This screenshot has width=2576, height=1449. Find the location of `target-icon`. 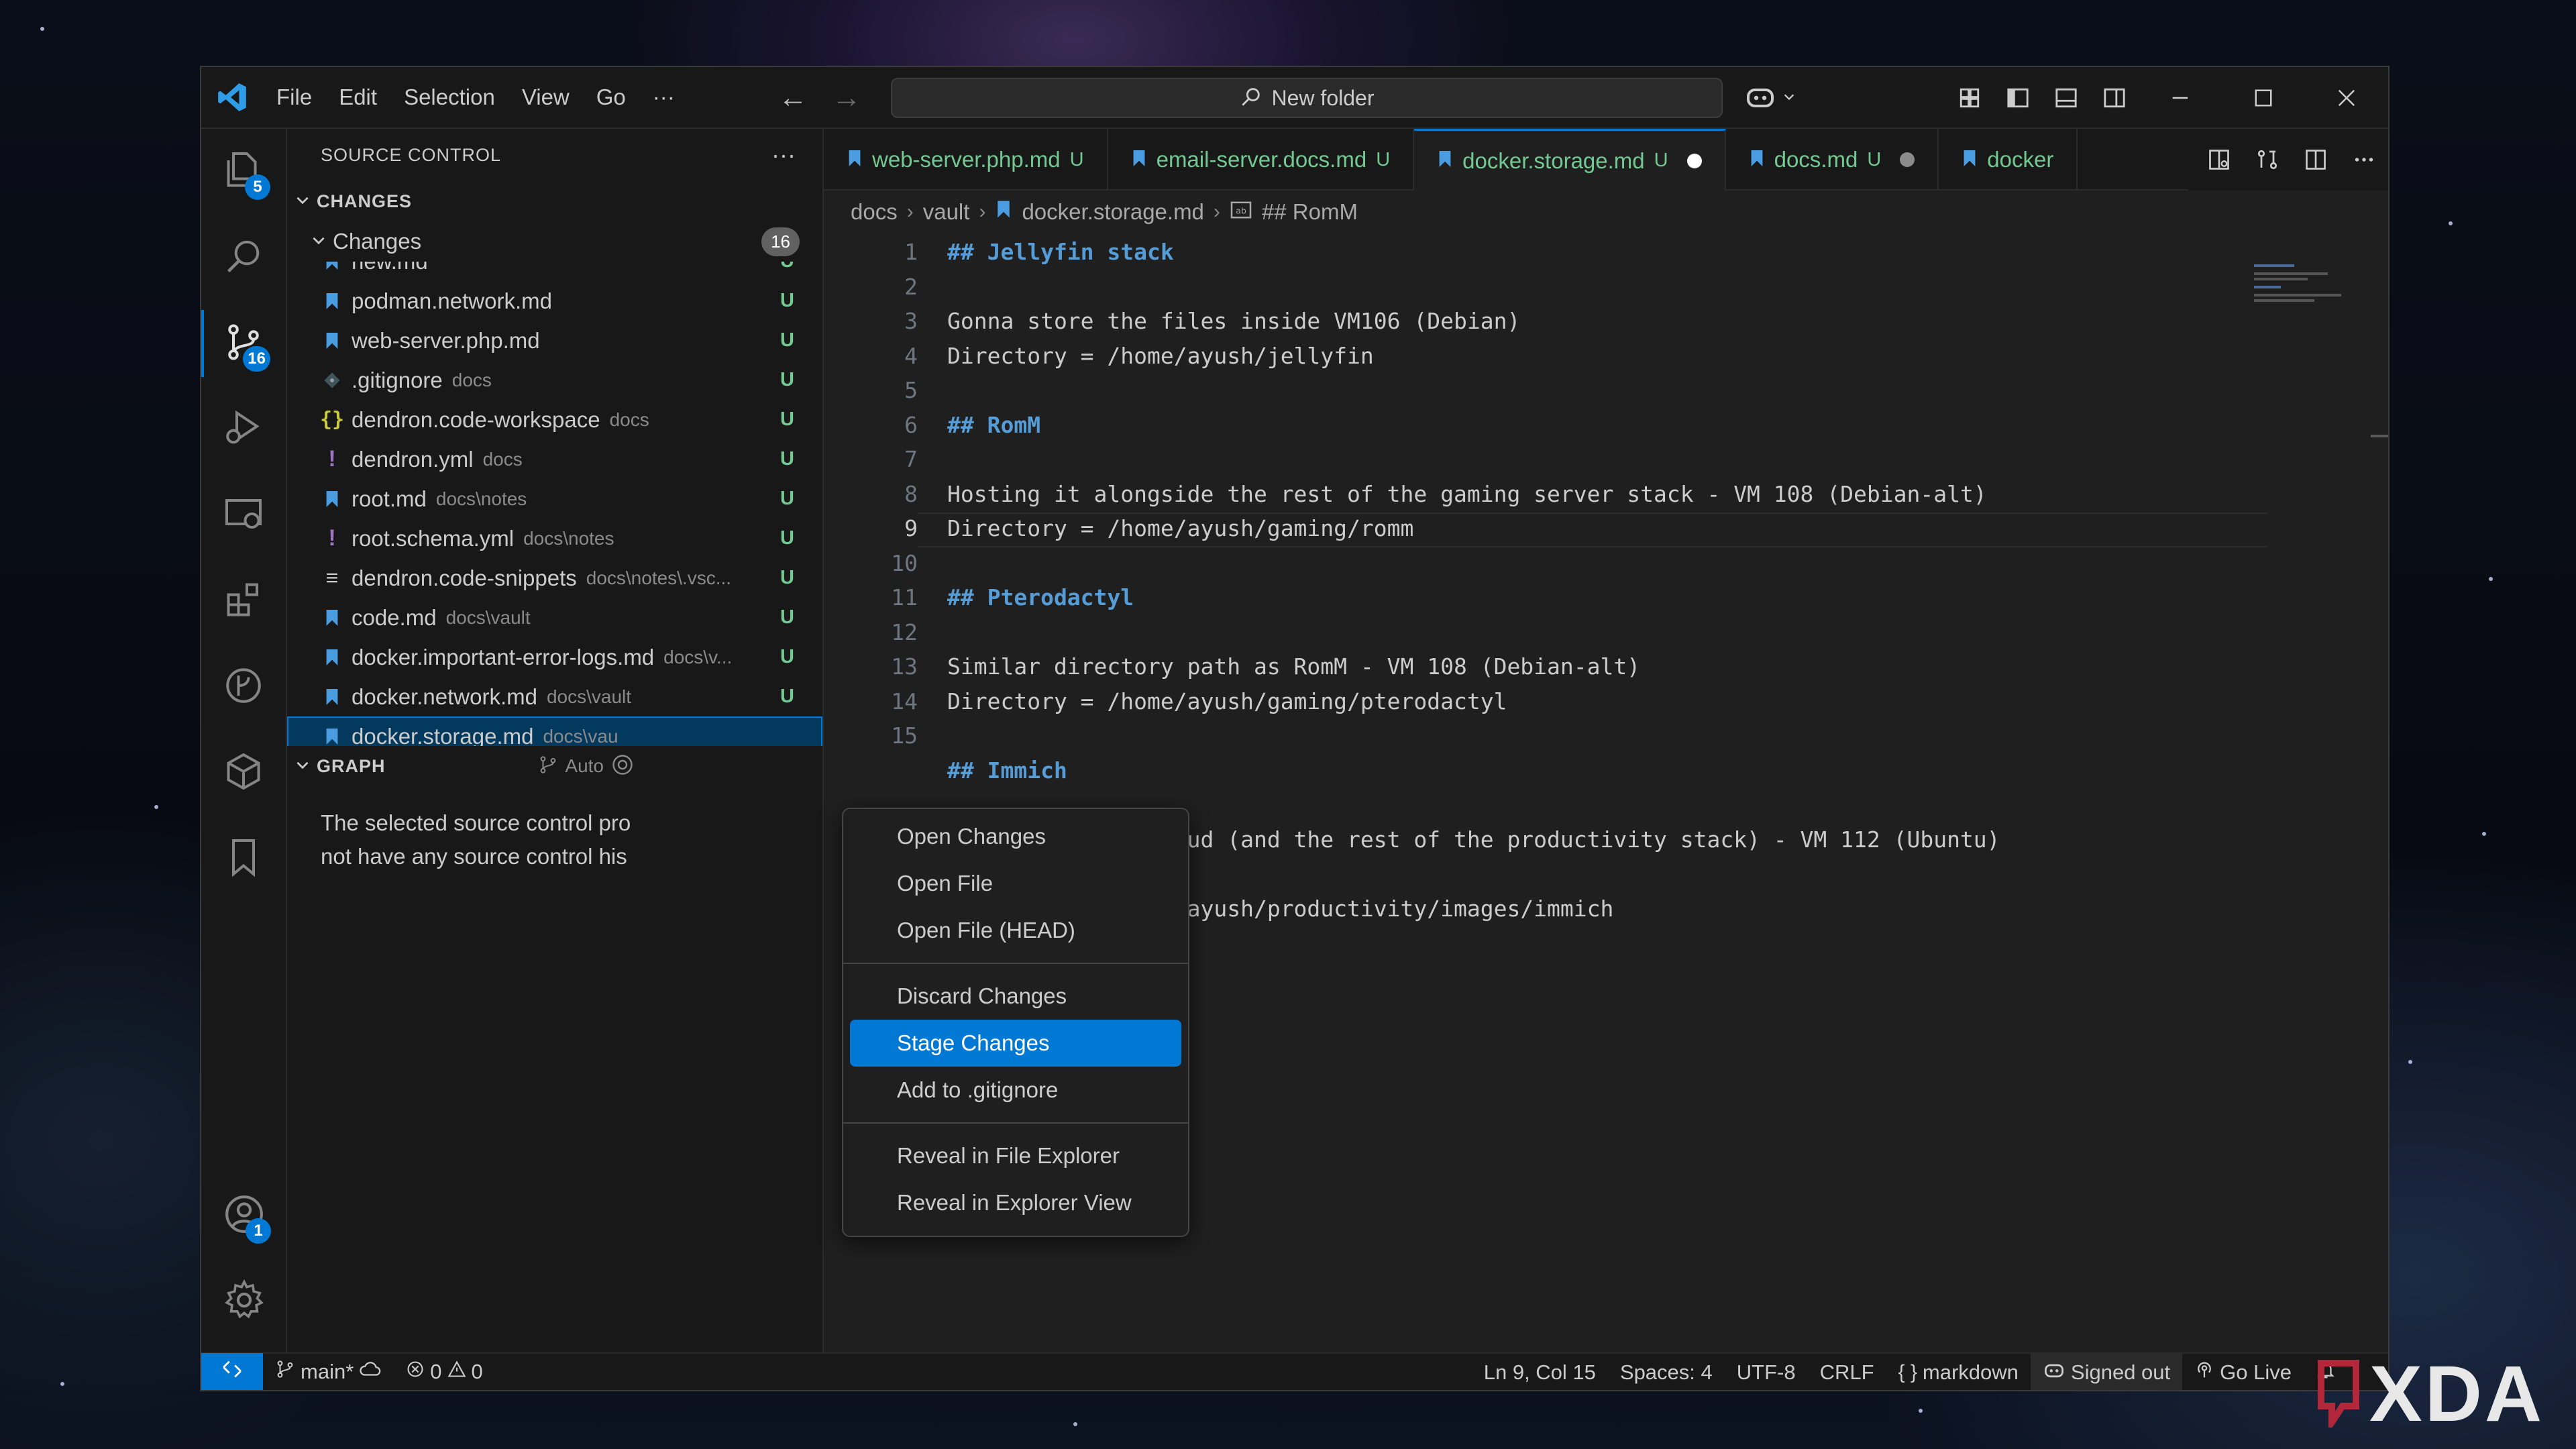

target-icon is located at coordinates (622, 766).